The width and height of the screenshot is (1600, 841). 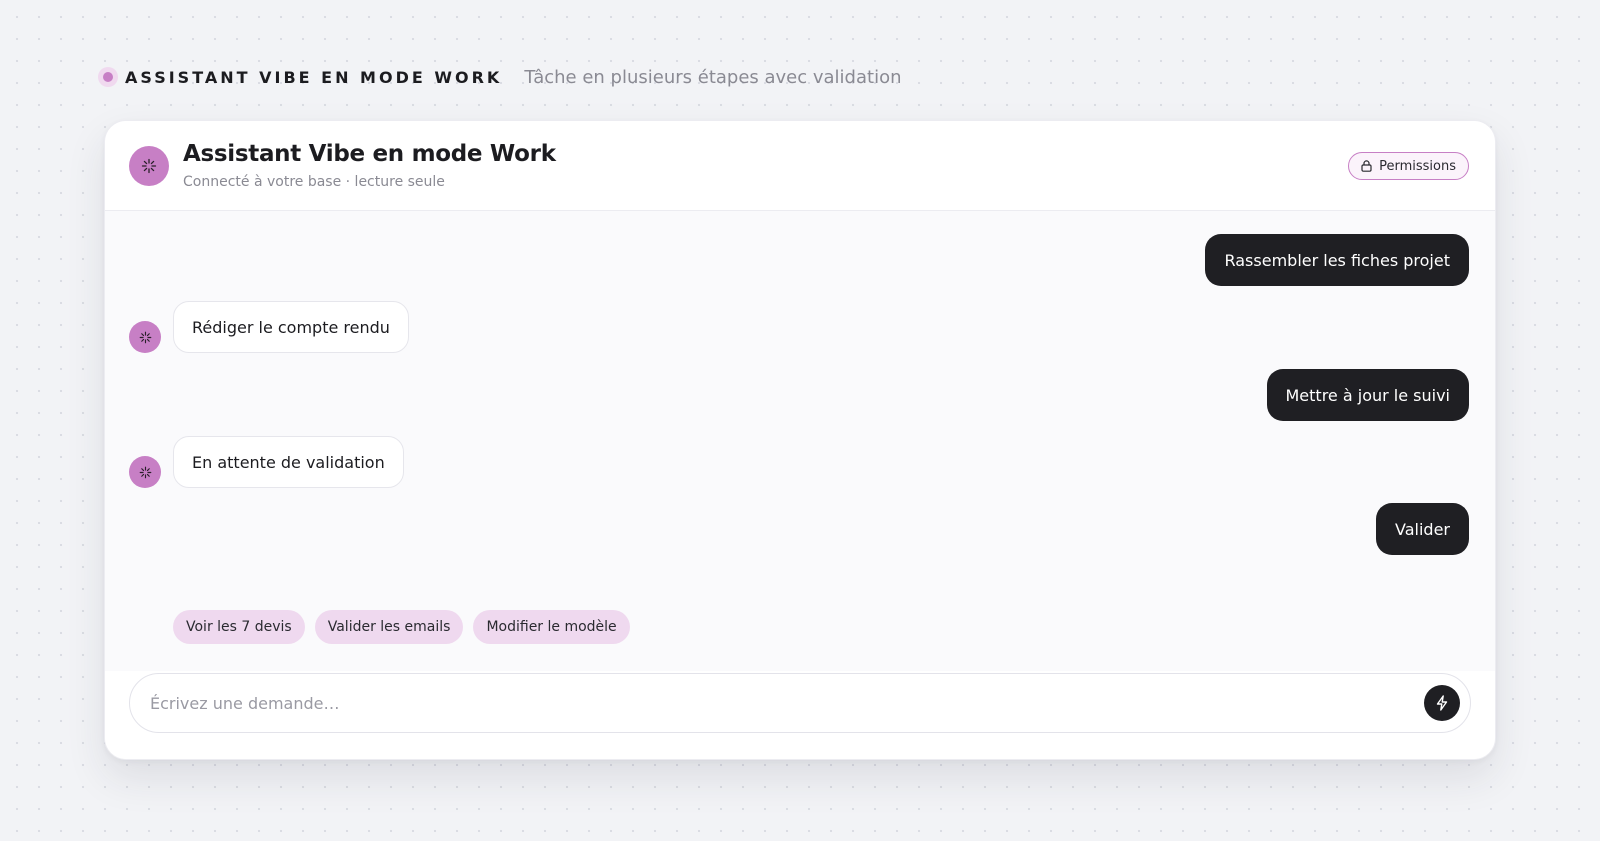 I want to click on composer-area, so click(x=800, y=715).